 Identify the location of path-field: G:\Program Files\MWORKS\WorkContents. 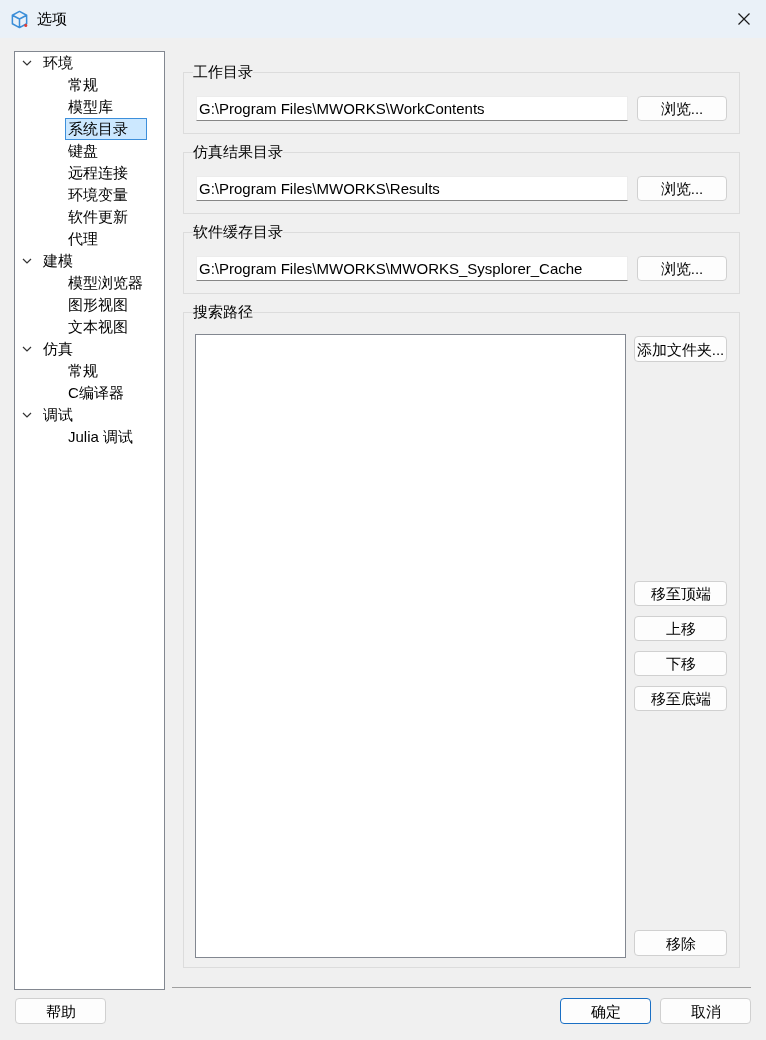
(412, 108).